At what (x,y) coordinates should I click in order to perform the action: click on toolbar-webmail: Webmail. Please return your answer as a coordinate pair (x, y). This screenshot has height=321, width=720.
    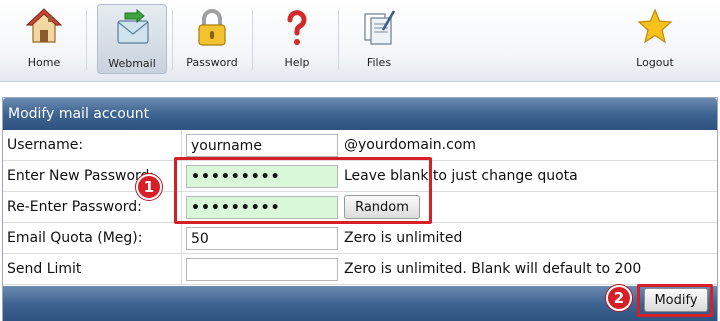
    Looking at the image, I should click on (132, 39).